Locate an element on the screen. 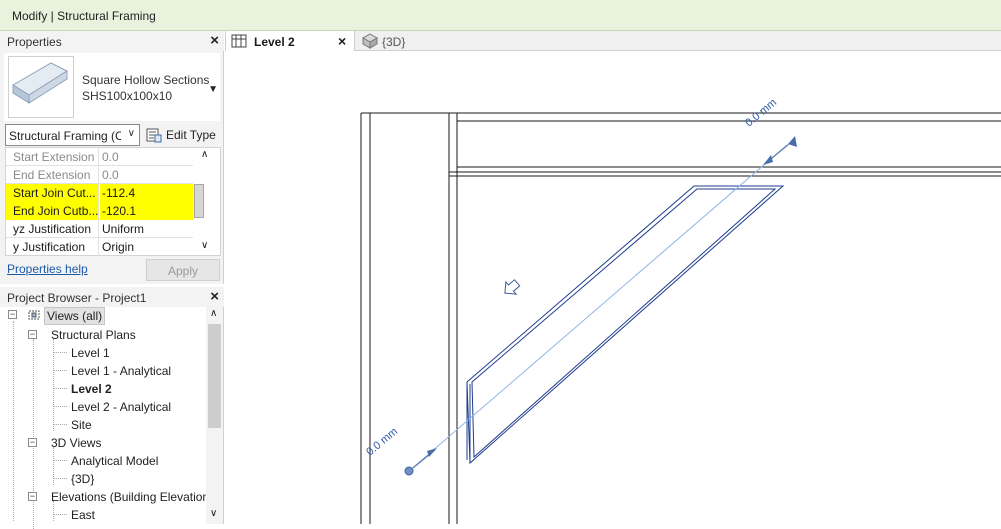 Image resolution: width=1001 pixels, height=529 pixels. context-title: Modify | Structural Framing is located at coordinates (84, 16).